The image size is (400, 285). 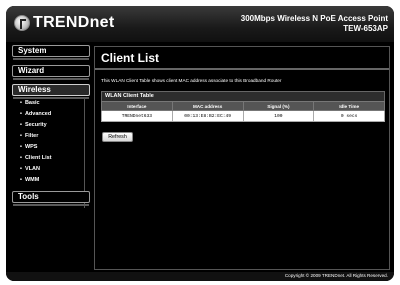 I want to click on cell-interface: TRENDnet633, so click(x=137, y=116).